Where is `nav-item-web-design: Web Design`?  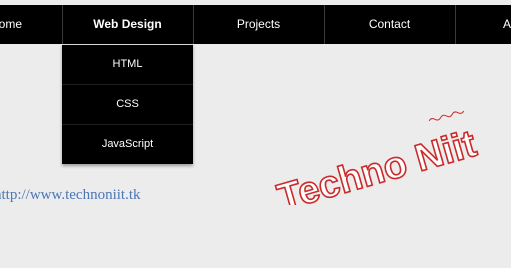 nav-item-web-design: Web Design is located at coordinates (127, 24).